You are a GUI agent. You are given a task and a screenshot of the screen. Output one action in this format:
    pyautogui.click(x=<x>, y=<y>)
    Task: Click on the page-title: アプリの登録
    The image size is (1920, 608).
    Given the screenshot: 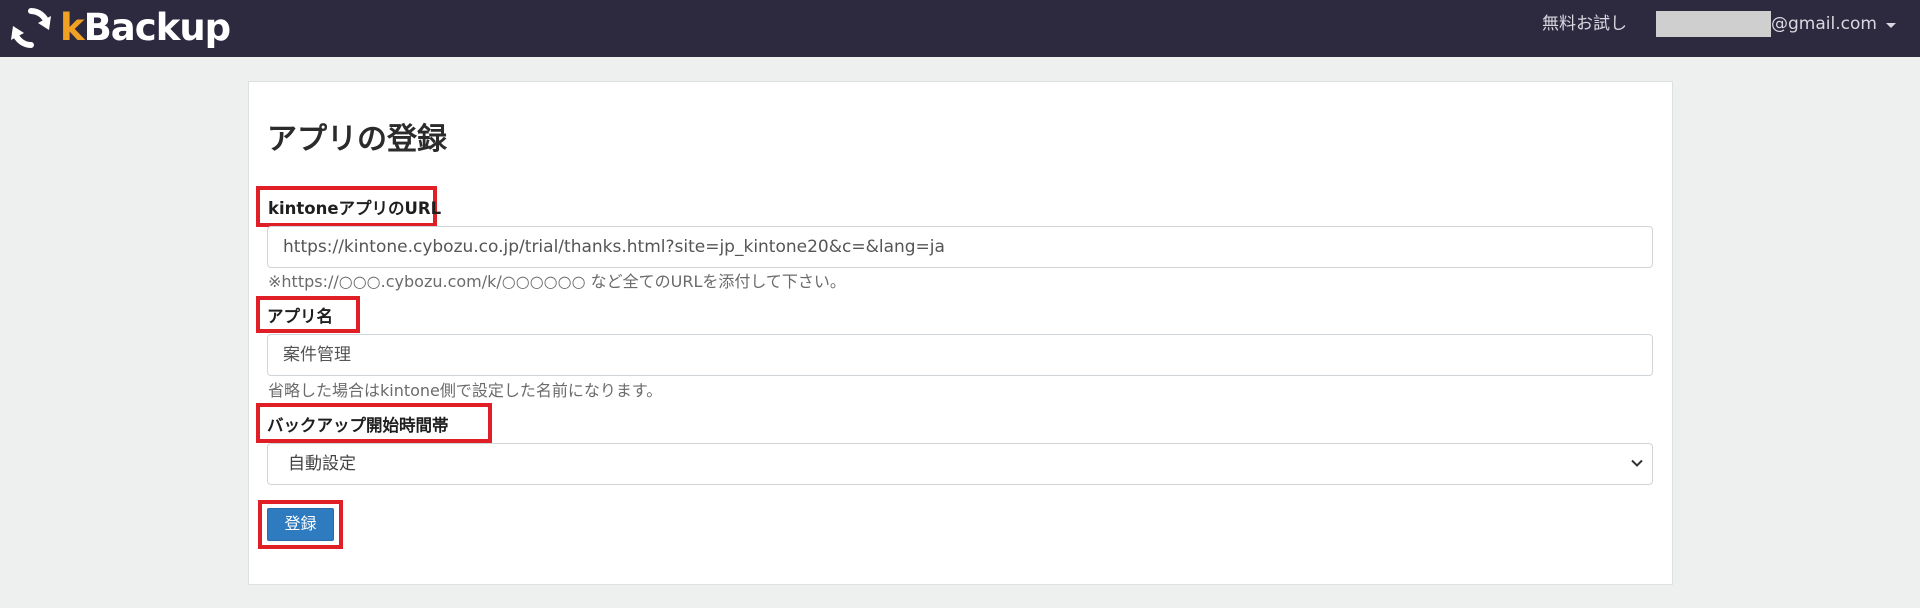 What is the action you would take?
    pyautogui.click(x=357, y=139)
    